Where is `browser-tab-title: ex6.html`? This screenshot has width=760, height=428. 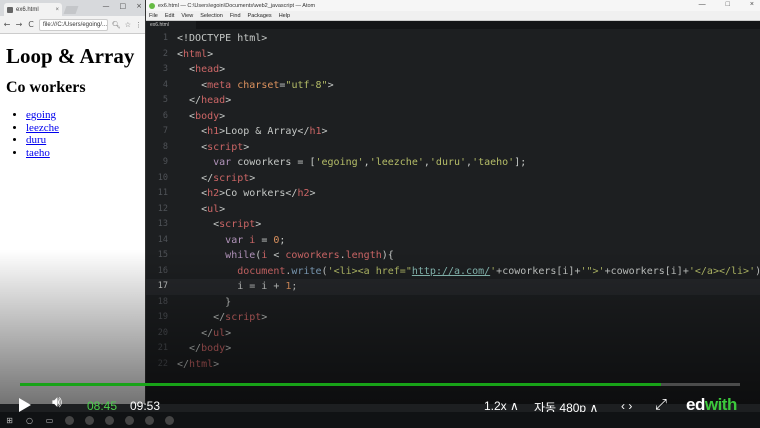
browser-tab-title: ex6.html is located at coordinates (27, 9).